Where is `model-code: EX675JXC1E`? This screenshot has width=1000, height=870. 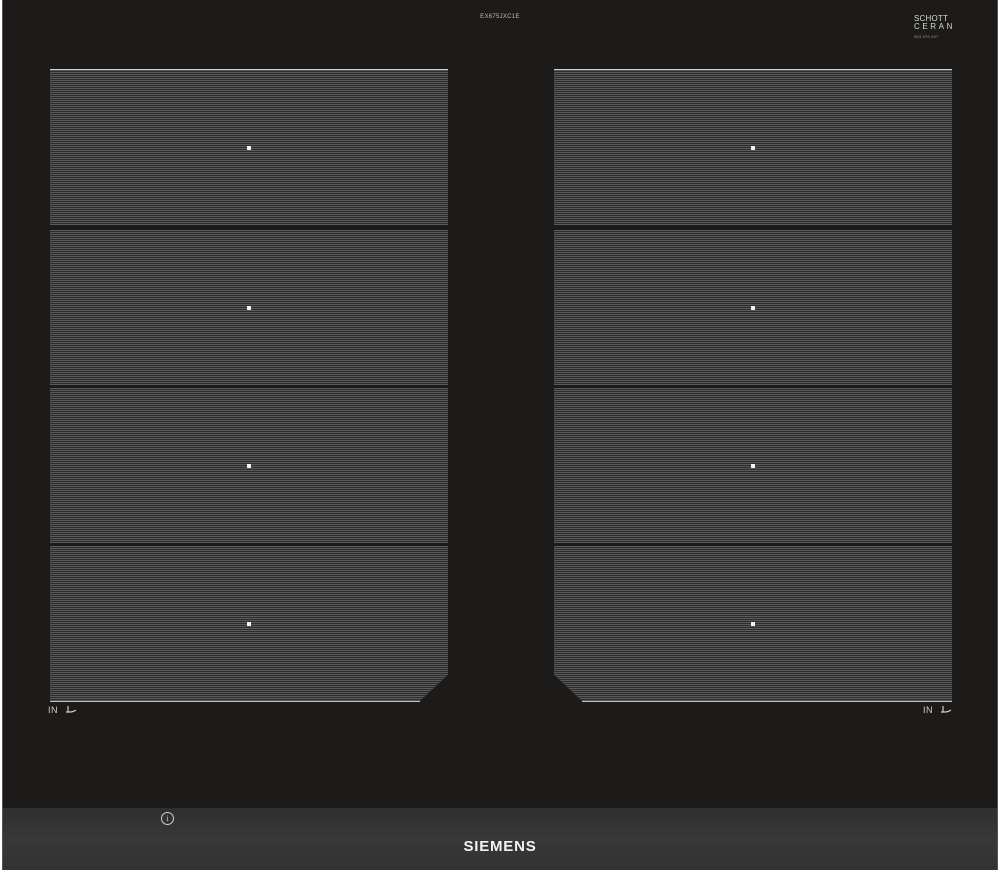 model-code: EX675JXC1E is located at coordinates (500, 17).